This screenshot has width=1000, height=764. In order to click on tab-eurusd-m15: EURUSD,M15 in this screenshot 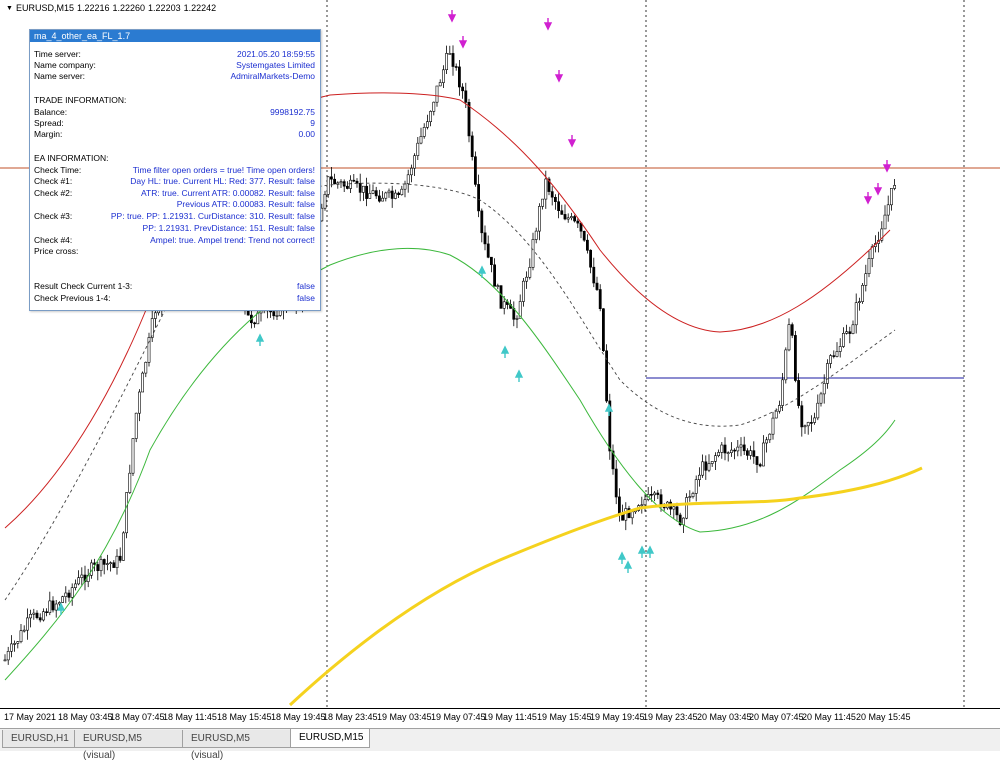, I will do `click(330, 738)`.